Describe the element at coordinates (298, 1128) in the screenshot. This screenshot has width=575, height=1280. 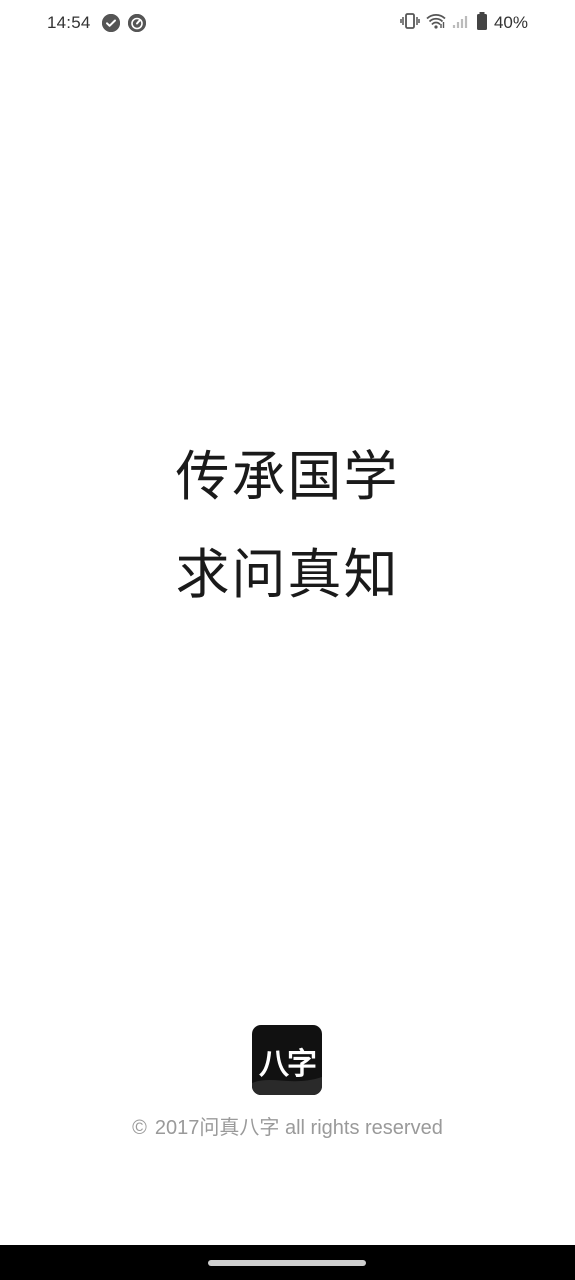
I see `copyright-text: 2017问真八字 all rights reserved` at that location.